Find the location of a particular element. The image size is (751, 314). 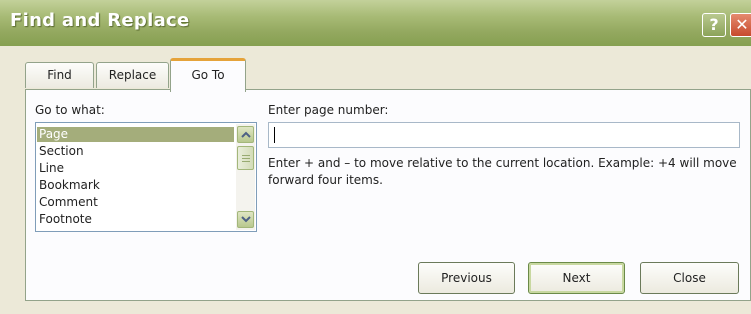

close-button: Close is located at coordinates (689, 278).